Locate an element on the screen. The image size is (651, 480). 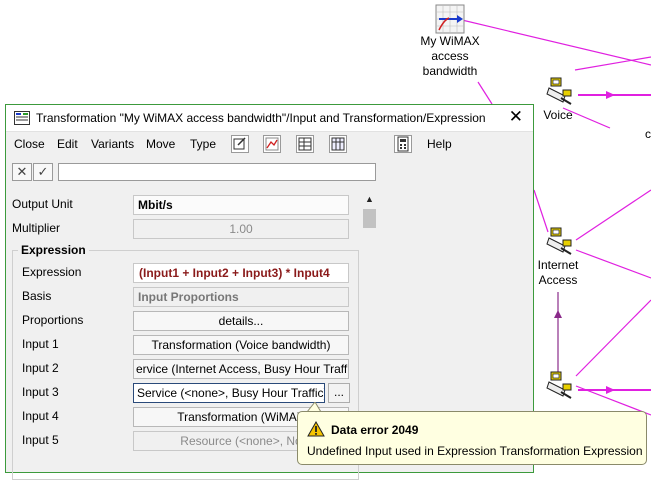
node-label-line: access is located at coordinates (450, 56).